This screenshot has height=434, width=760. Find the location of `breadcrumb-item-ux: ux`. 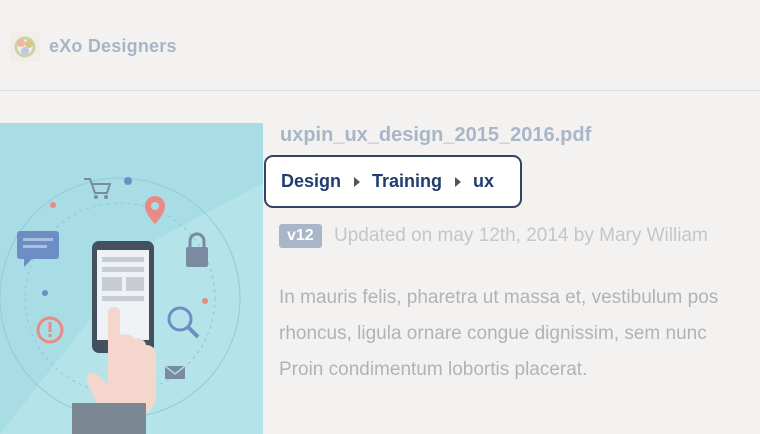

breadcrumb-item-ux: ux is located at coordinates (483, 181).